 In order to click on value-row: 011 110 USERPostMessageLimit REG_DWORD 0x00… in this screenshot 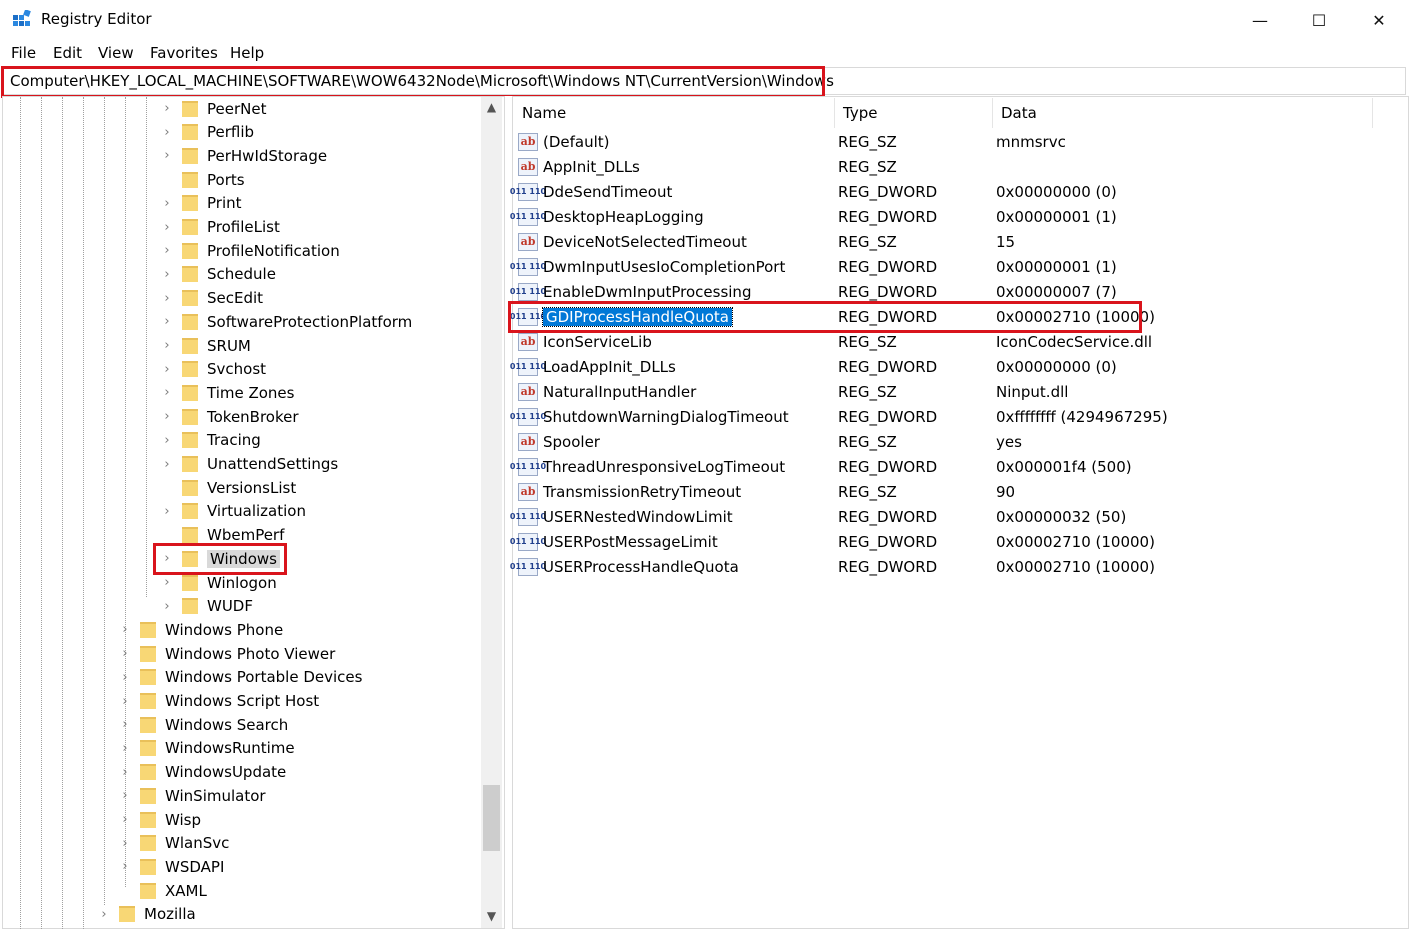, I will do `click(954, 541)`.